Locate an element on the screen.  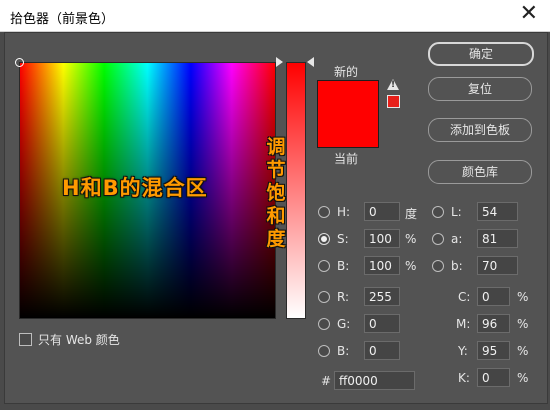
radio-h is located at coordinates (324, 212).